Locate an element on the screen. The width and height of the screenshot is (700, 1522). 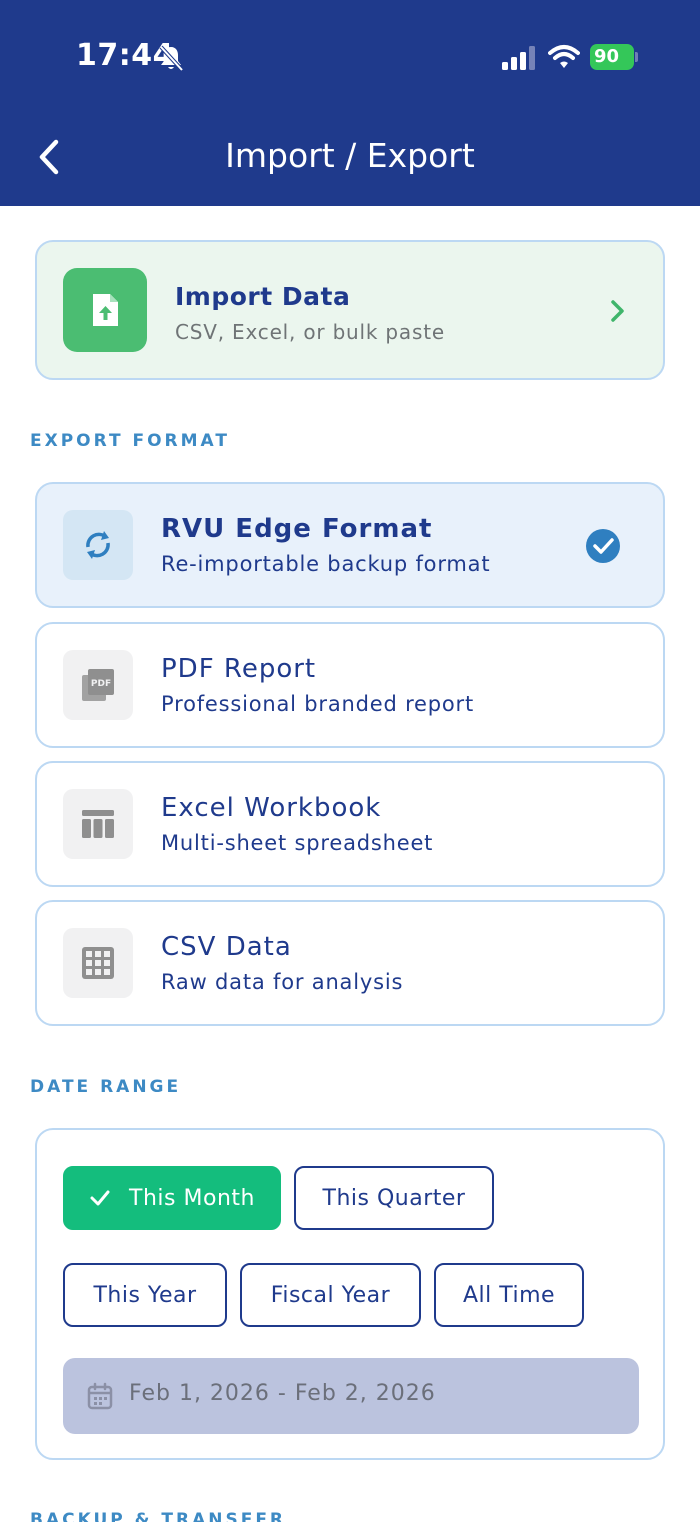
export-format-heading: EXPORT FORMAT is located at coordinates (130, 441).